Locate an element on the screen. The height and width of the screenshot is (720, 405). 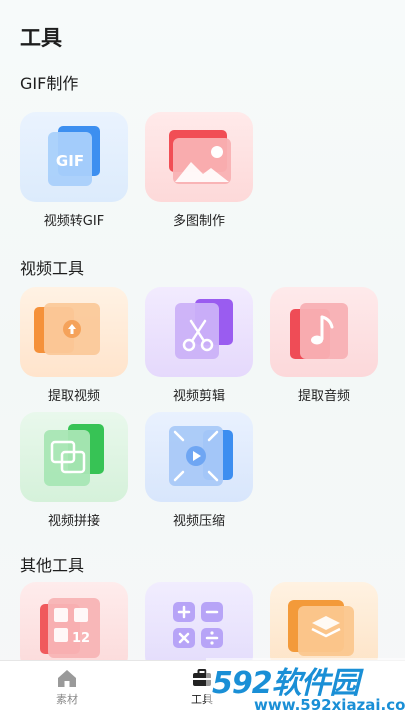
tool-label: 视频压缩 is located at coordinates (198, 521).